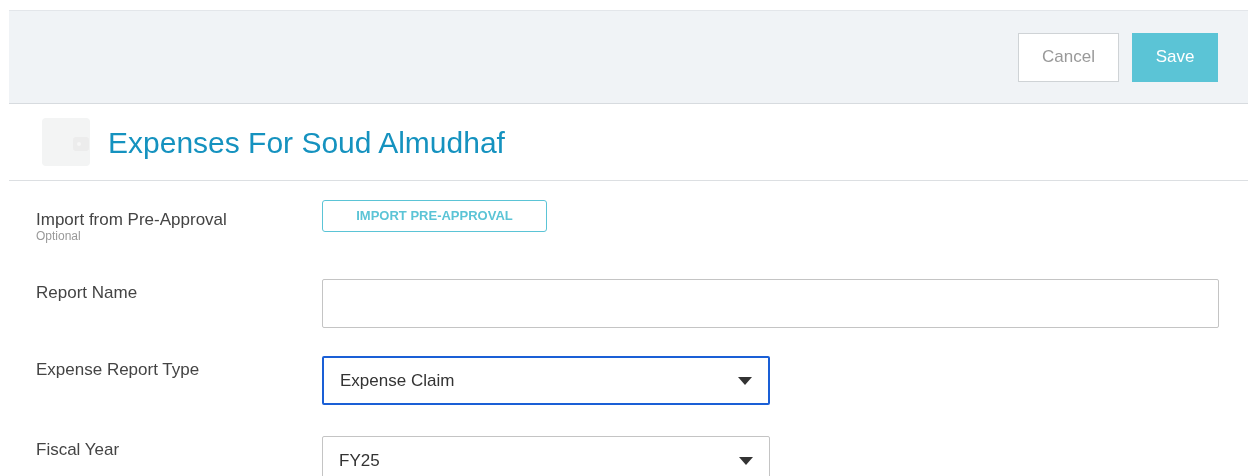 This screenshot has width=1248, height=476. Describe the element at coordinates (132, 220) in the screenshot. I see `field-label: Import from Pre-Approval` at that location.